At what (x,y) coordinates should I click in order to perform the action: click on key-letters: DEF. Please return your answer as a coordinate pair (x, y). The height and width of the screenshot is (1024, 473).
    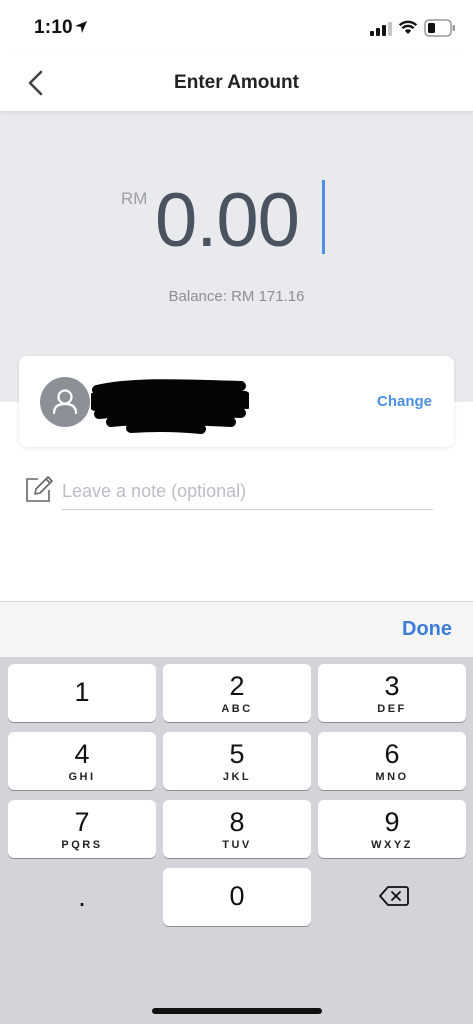
    Looking at the image, I should click on (392, 709).